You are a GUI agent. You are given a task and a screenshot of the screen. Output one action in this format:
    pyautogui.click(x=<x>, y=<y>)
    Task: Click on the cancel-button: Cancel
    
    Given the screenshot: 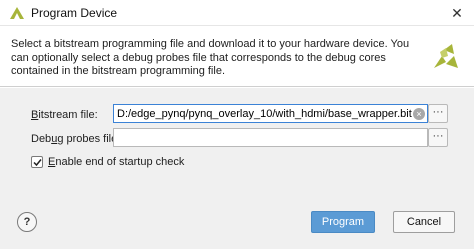 What is the action you would take?
    pyautogui.click(x=424, y=222)
    